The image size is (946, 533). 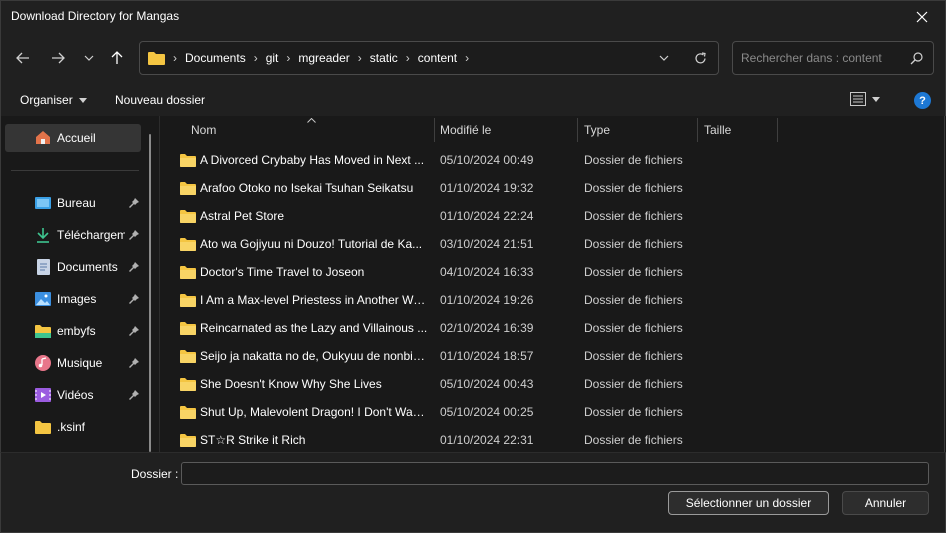 I want to click on up-button, so click(x=117, y=58).